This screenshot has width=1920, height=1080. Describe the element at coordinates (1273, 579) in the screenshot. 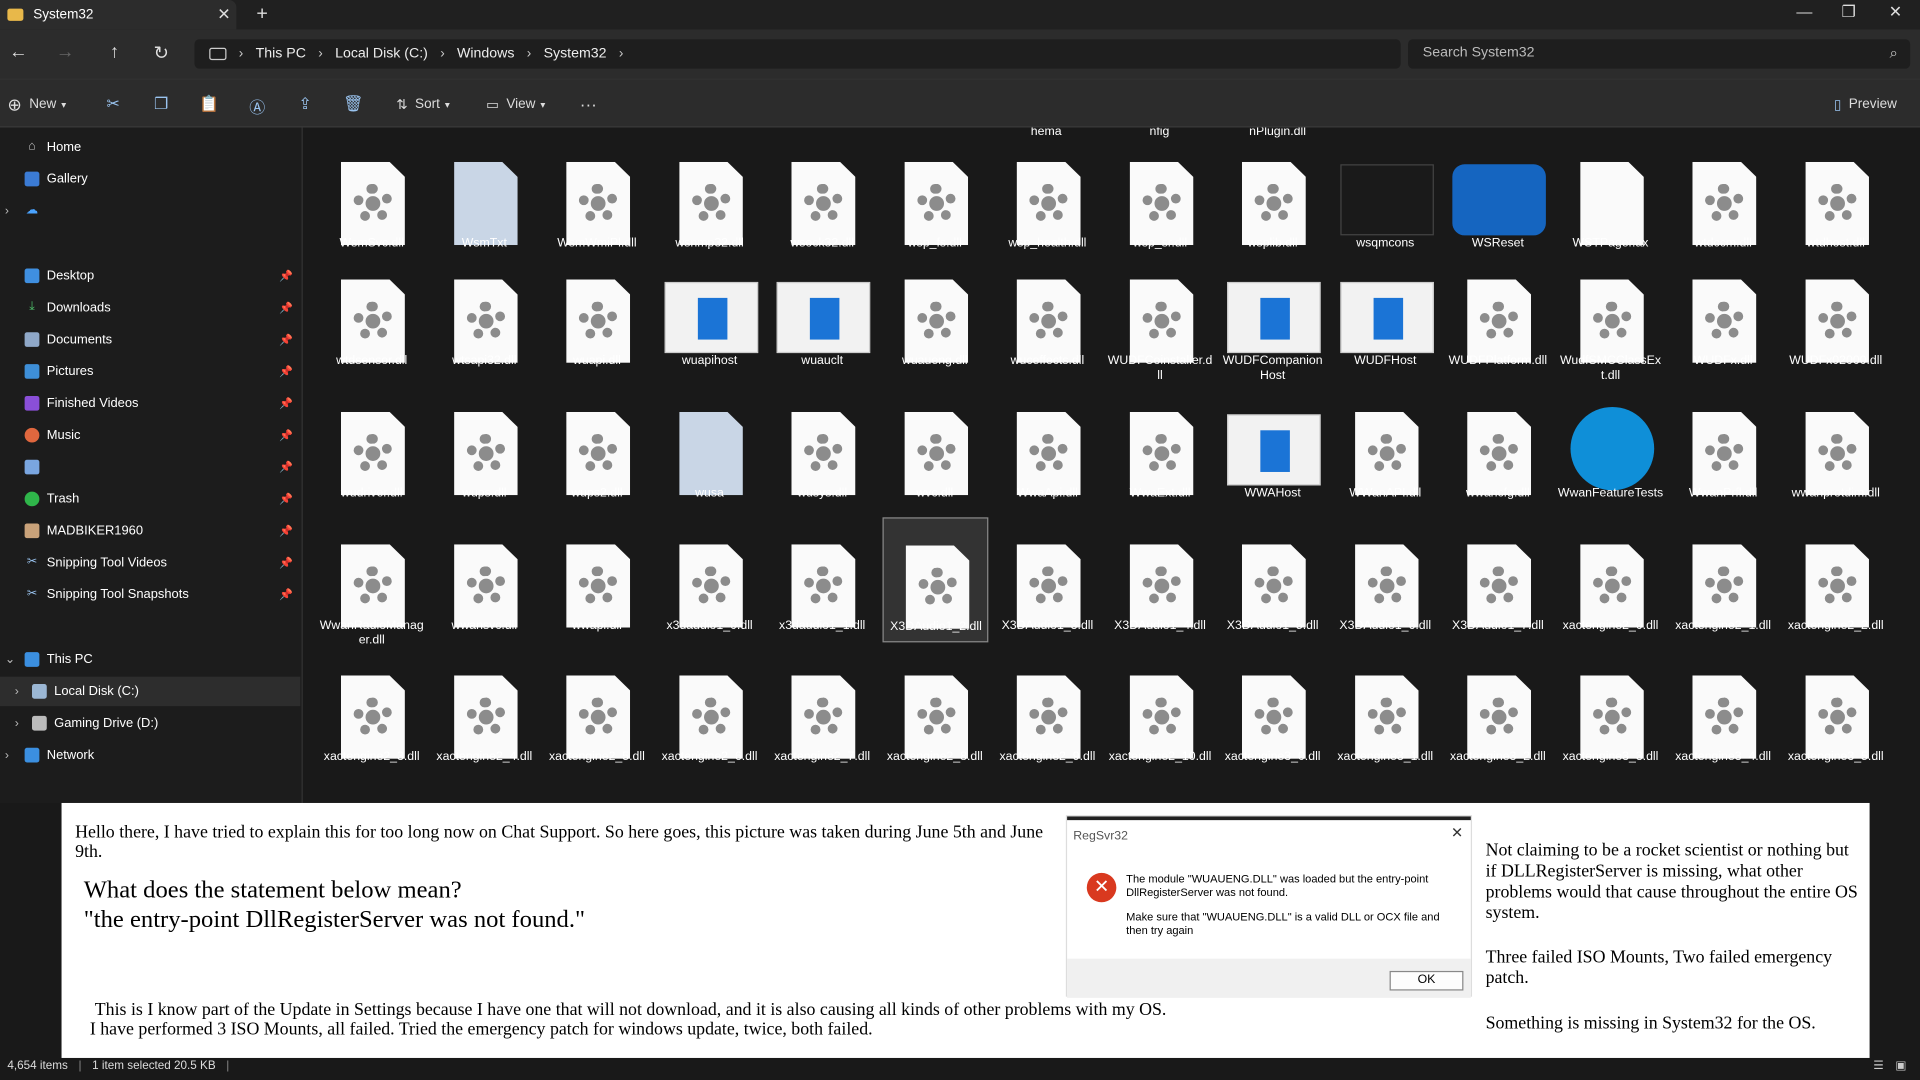

I see `file-item: X3DAudio1_5.dll` at that location.